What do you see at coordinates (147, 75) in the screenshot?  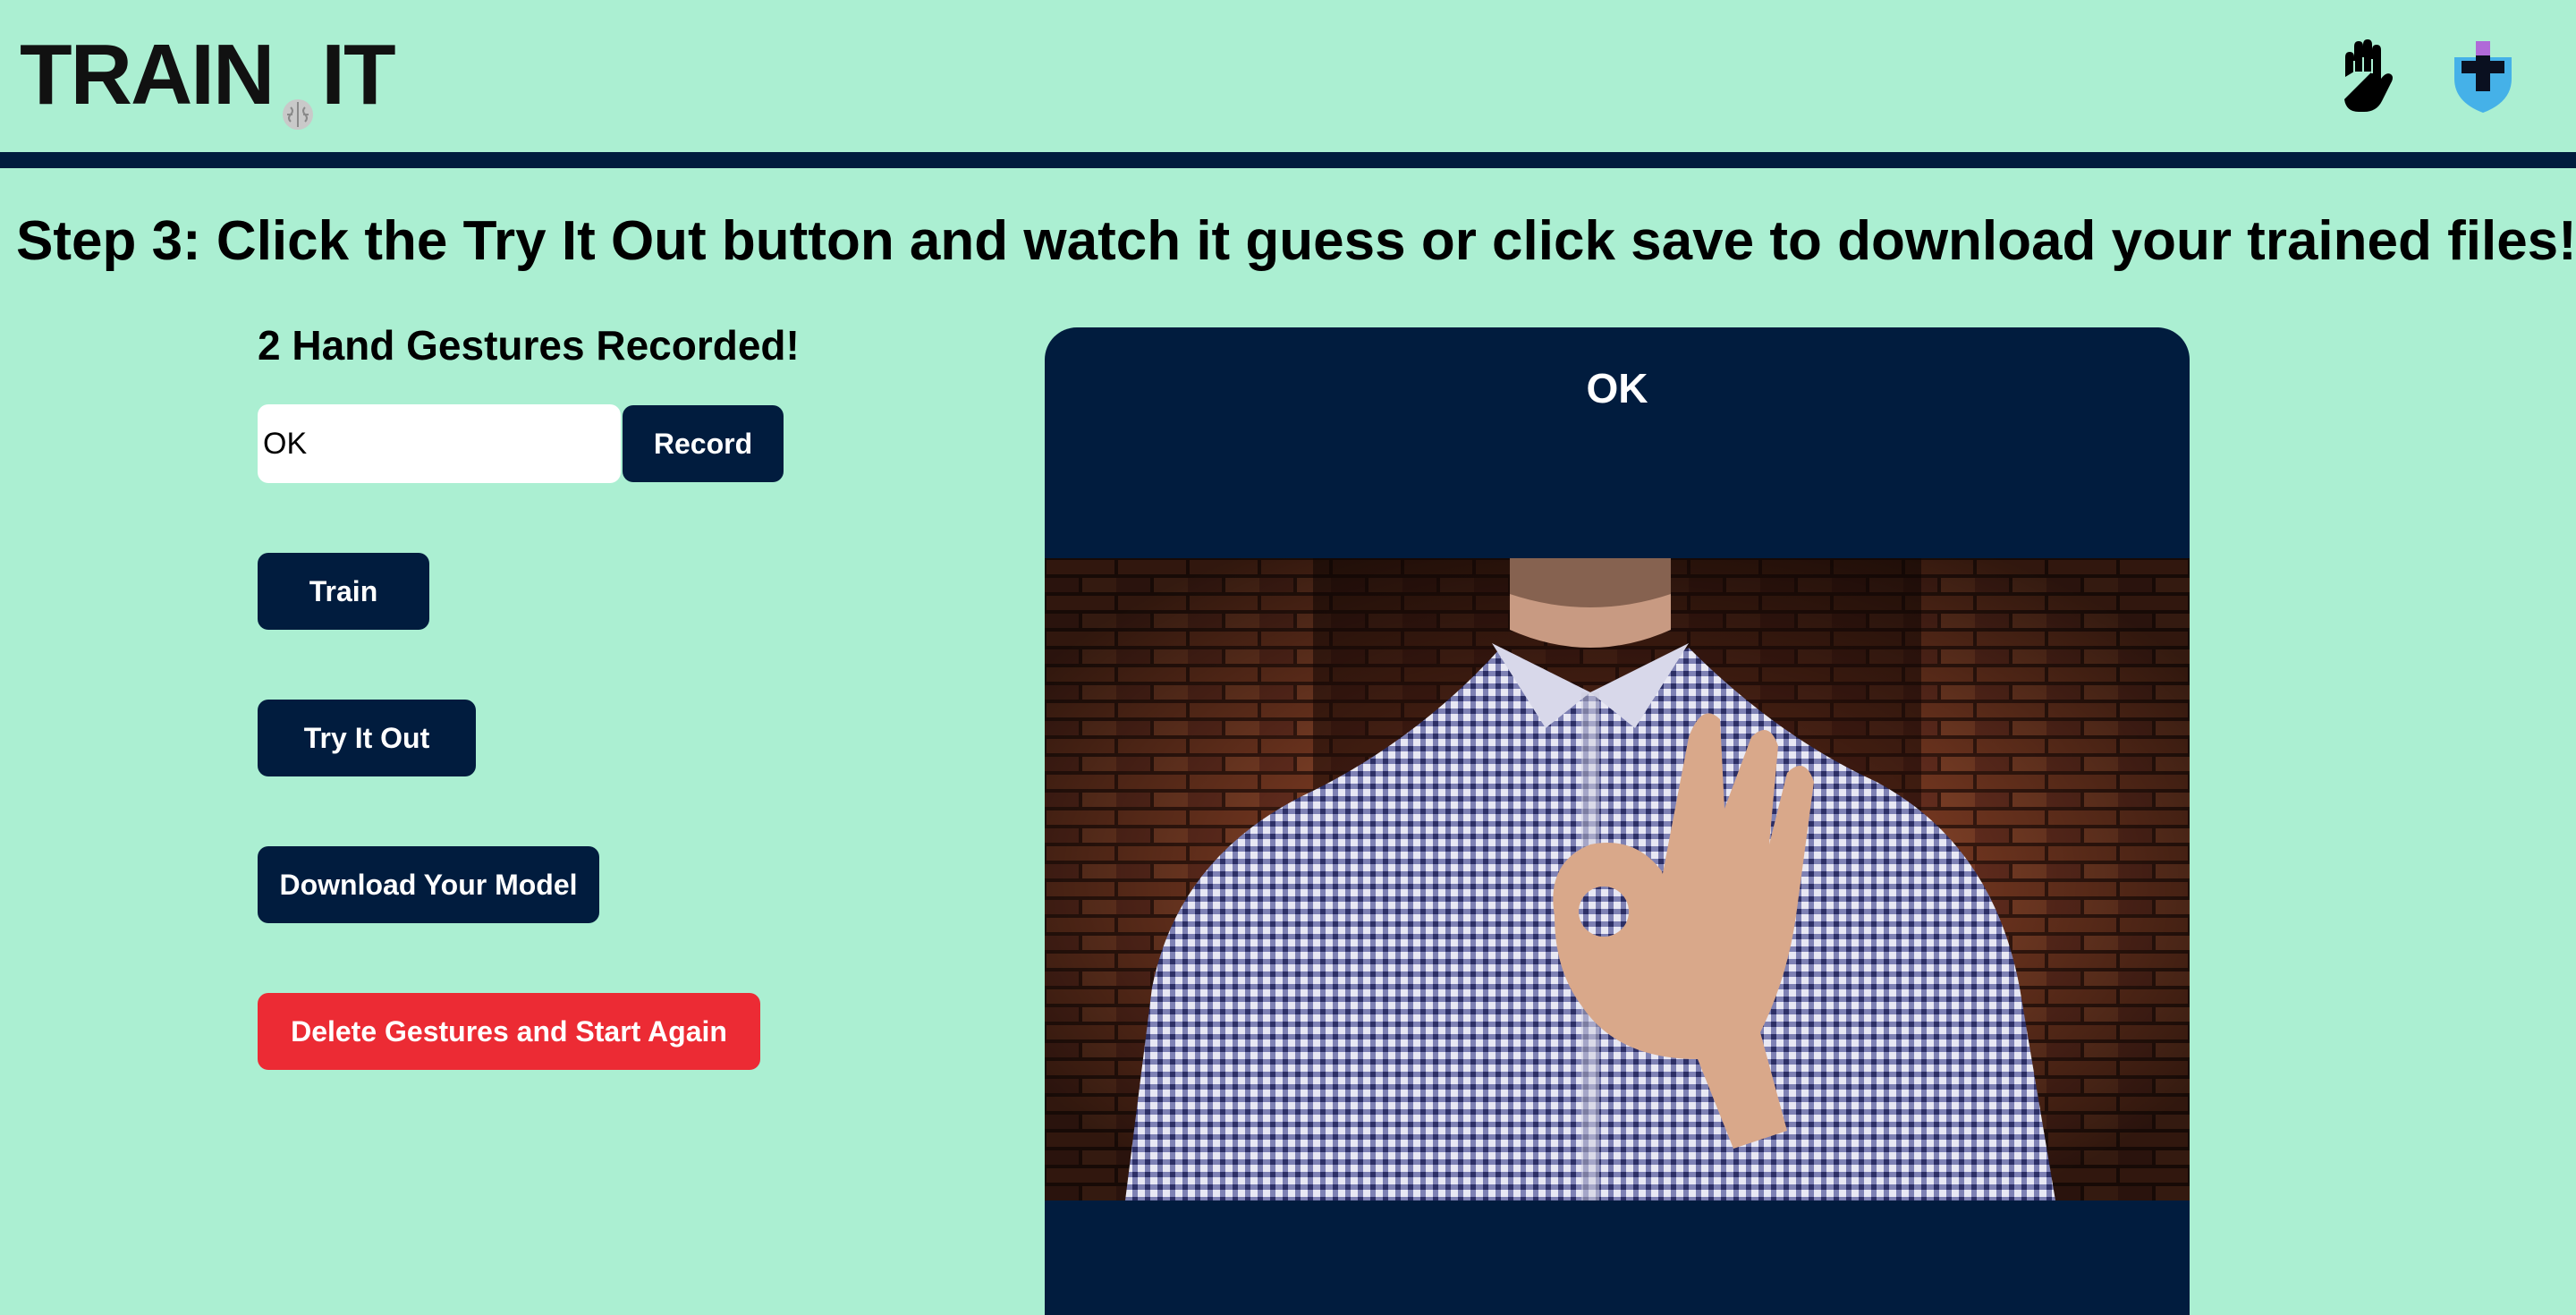 I see `logo-text-train: TRAIN` at bounding box center [147, 75].